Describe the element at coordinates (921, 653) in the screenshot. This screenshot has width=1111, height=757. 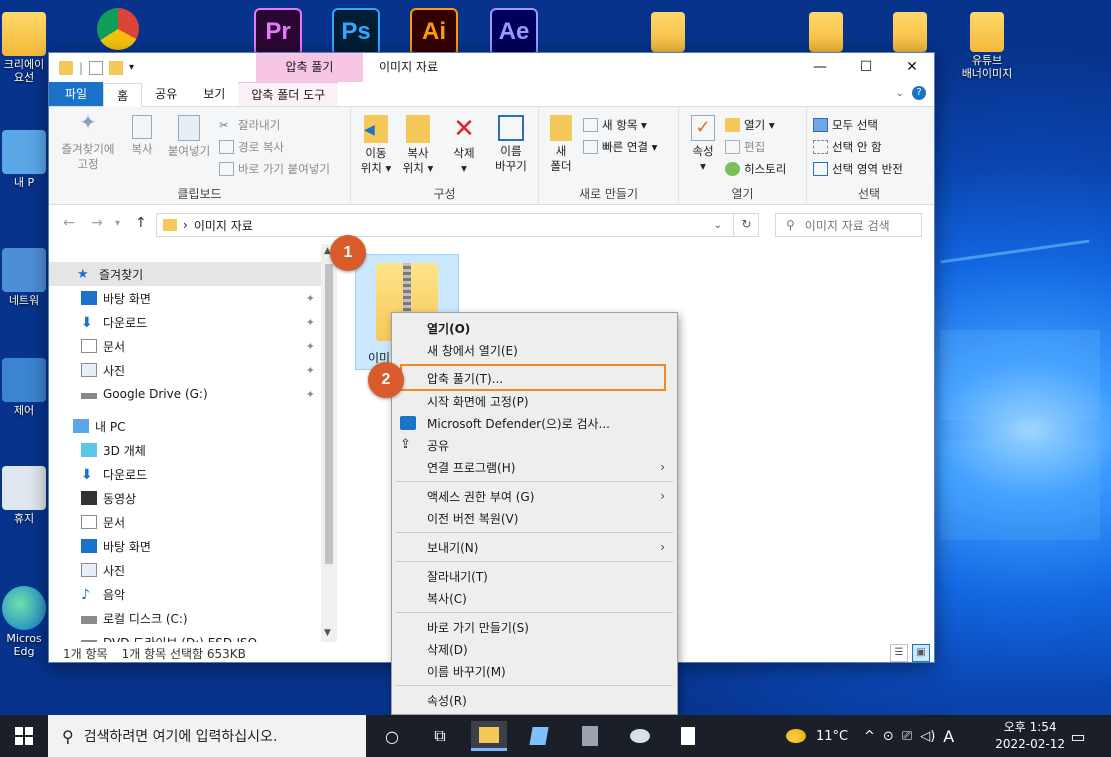
I see `large-icons-view-icon: ▣` at that location.